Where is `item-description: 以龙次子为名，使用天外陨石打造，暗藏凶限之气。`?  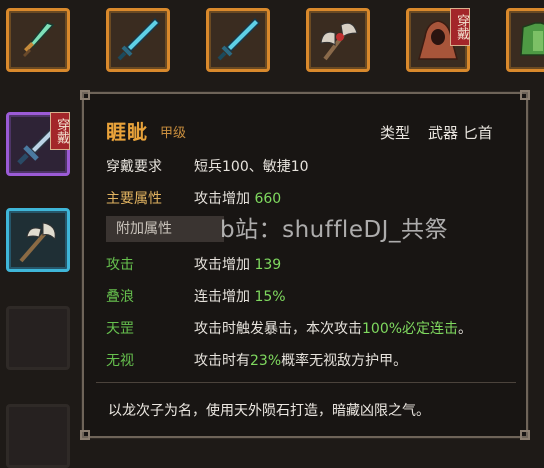
item-description: 以龙次子为名，使用天外陨石打造，暗藏凶限之气。 is located at coordinates (269, 411).